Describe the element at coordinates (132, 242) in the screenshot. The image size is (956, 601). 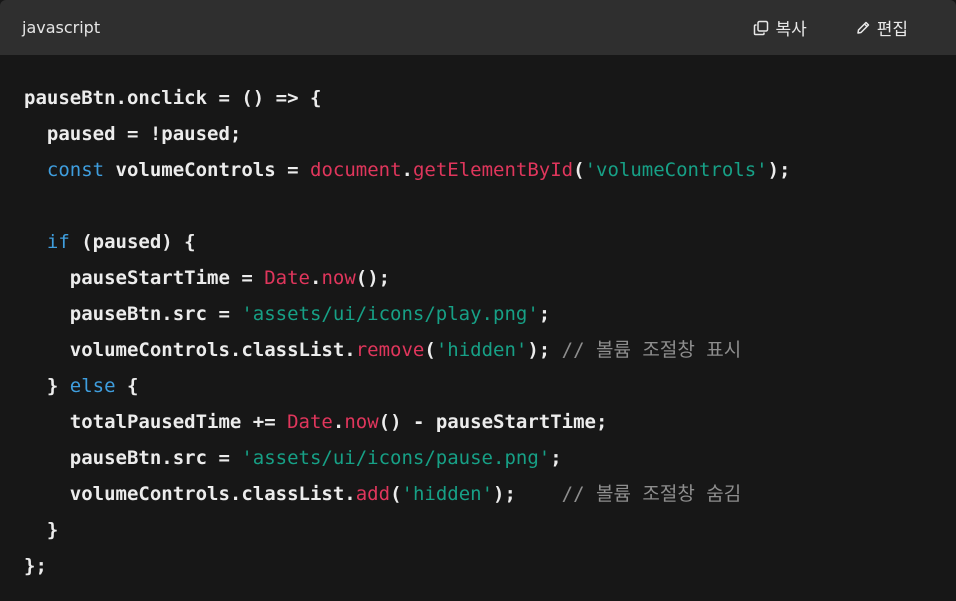
I see `code-token: (paused) {` at that location.